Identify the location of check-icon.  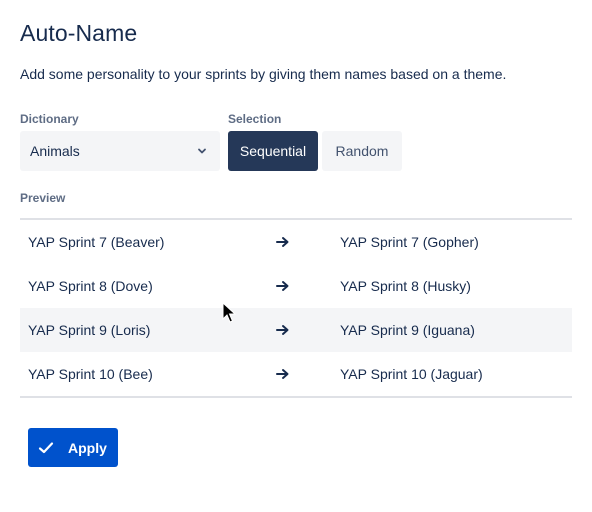
(46, 448).